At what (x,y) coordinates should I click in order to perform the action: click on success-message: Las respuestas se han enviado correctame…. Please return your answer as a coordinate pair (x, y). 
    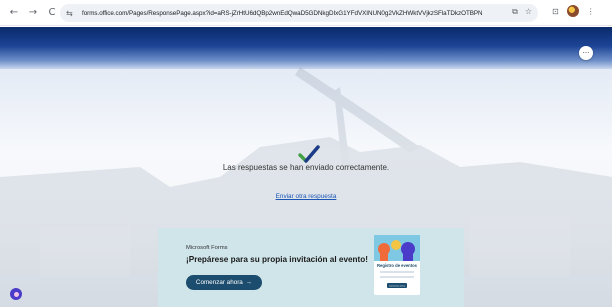
    Looking at the image, I should click on (306, 167).